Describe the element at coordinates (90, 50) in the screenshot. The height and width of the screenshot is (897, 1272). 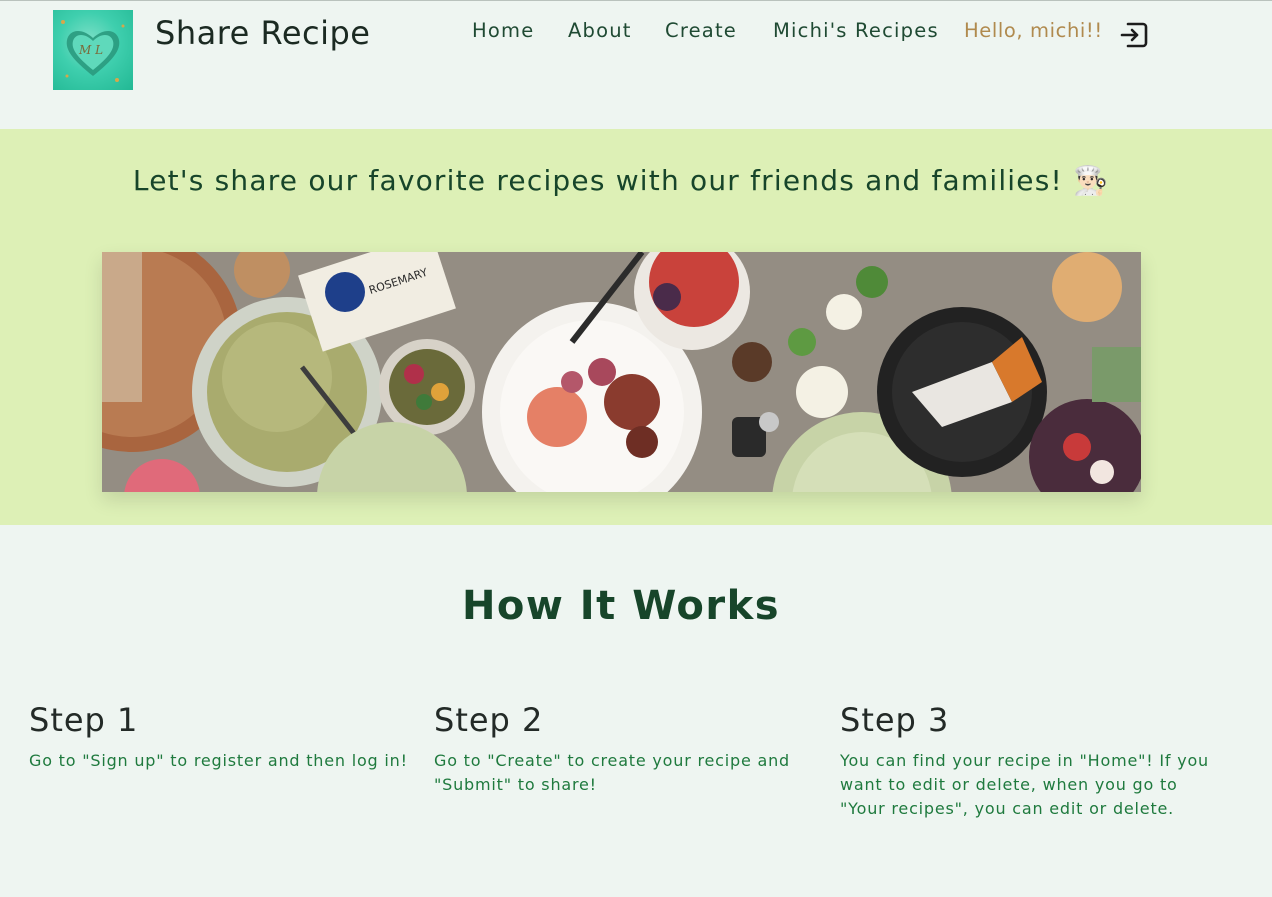
I see `svg-text: M L` at that location.